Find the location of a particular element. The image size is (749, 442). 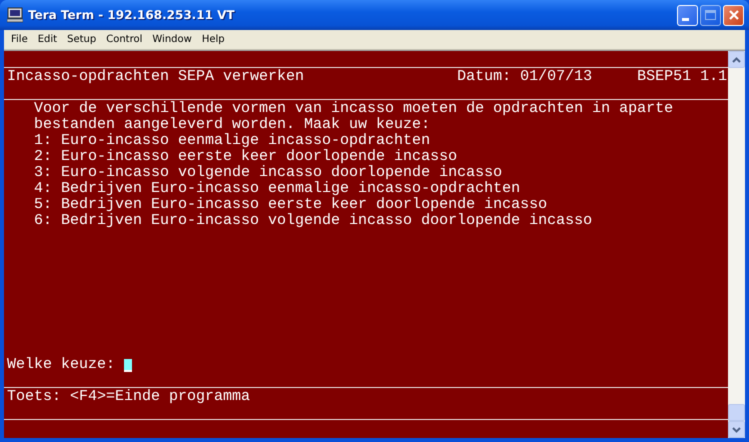

scroll-down-button is located at coordinates (736, 429).